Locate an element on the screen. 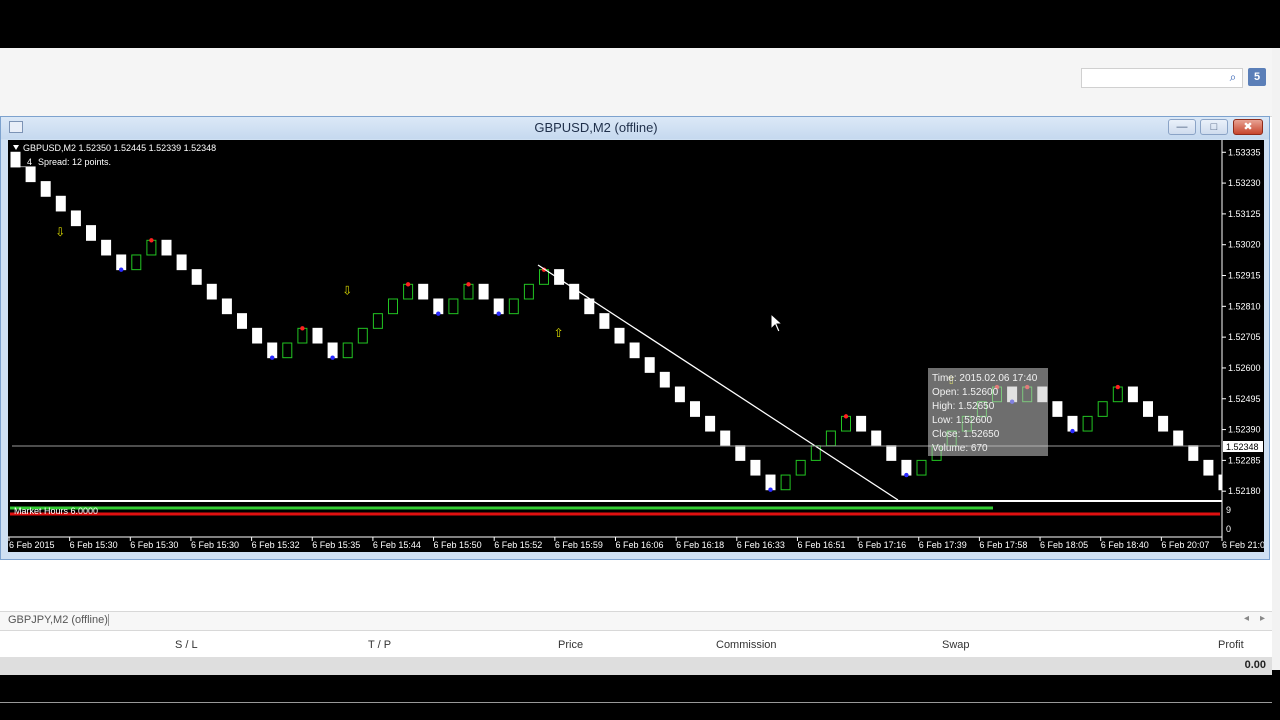 This screenshot has height=720, width=1280. time-tick-label: 6 Feb 17:39 is located at coordinates (943, 545).